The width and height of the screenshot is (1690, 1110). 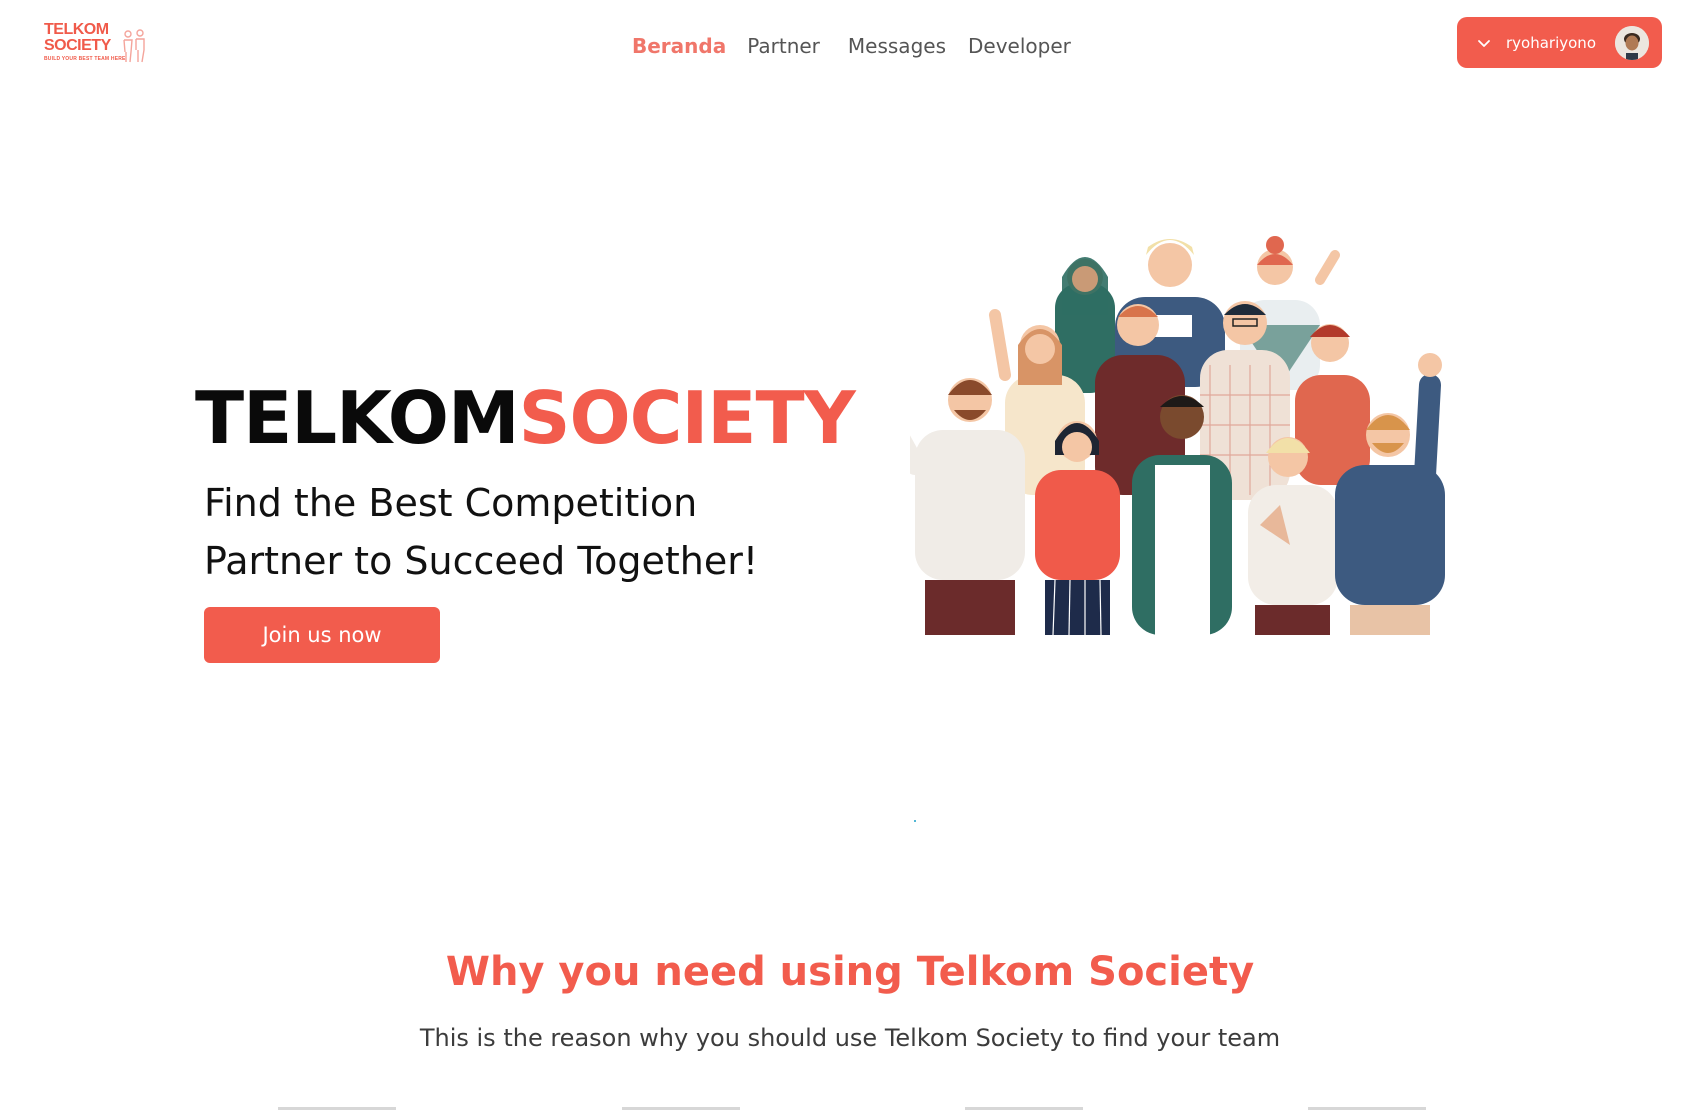 I want to click on telkom-society-logo: TELKOM SOCIETY BUILD YOUR BEST TEAM HERE, so click(x=99, y=46).